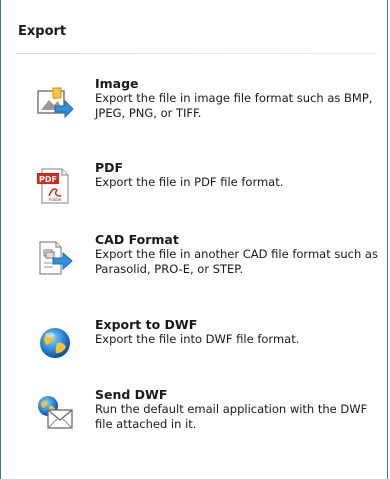 The width and height of the screenshot is (390, 479). What do you see at coordinates (55, 258) in the screenshot?
I see `cad-export-icon` at bounding box center [55, 258].